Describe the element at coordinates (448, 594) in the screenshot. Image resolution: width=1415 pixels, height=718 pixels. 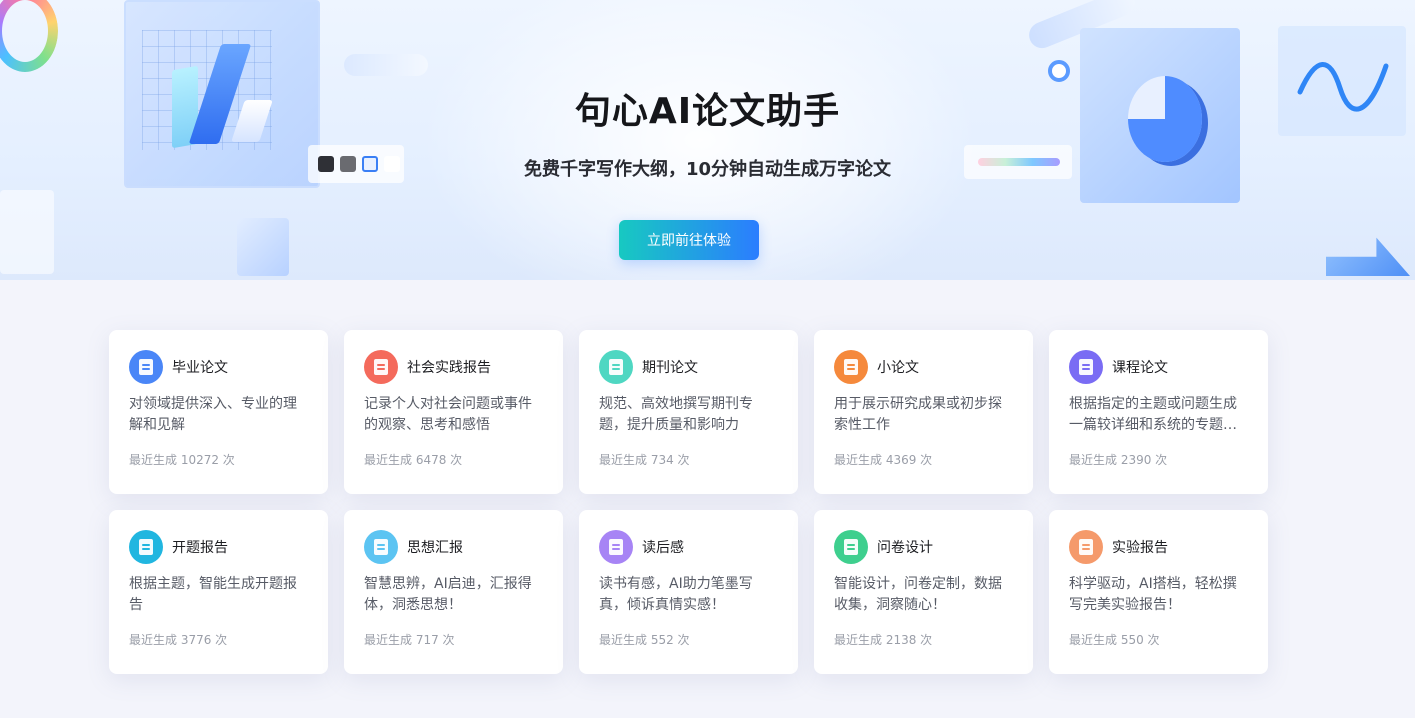
I see `card-description: 智慧思辨，AI启迪，汇报得体，洞悉思想！` at that location.